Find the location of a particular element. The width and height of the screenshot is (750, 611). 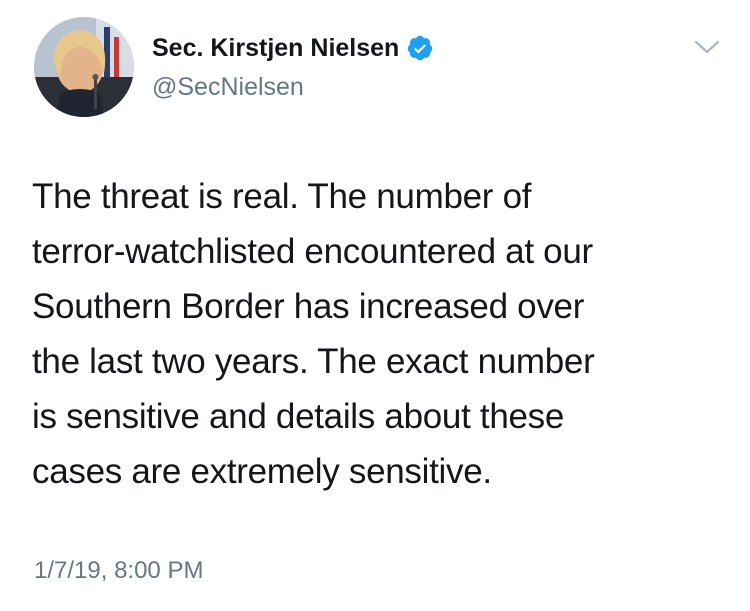

profile-photo-icon is located at coordinates (84, 67).